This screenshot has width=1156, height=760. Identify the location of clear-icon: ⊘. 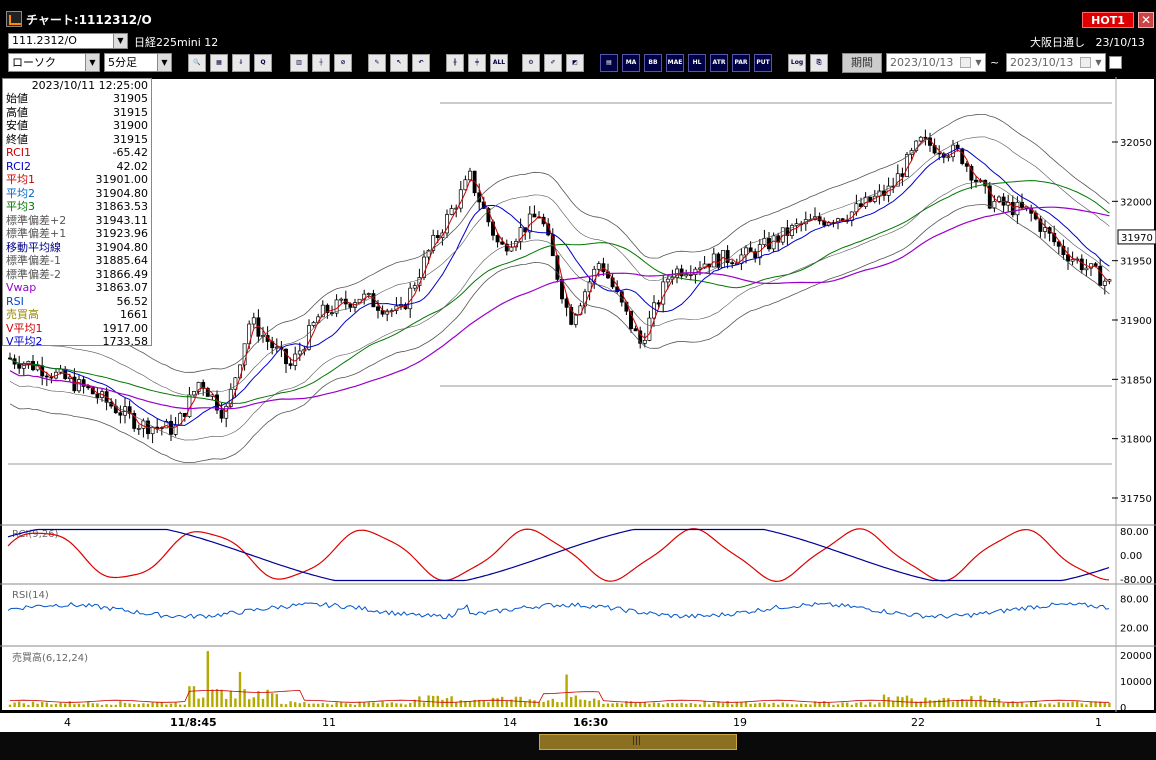
(343, 63).